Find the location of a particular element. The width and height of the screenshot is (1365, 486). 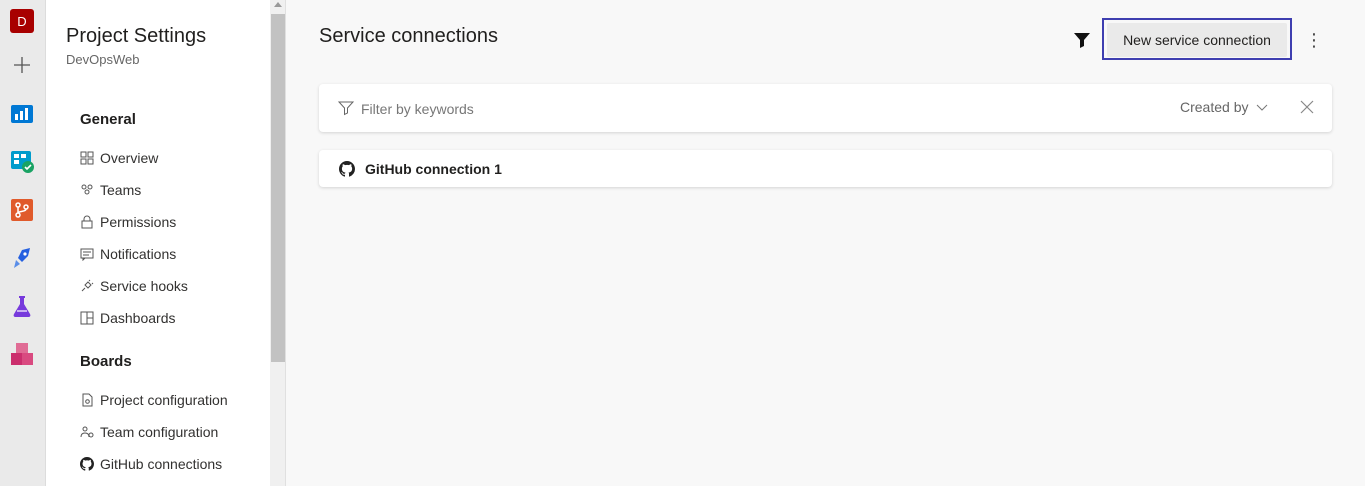

nav-item-permissions: Permissions is located at coordinates (128, 222).